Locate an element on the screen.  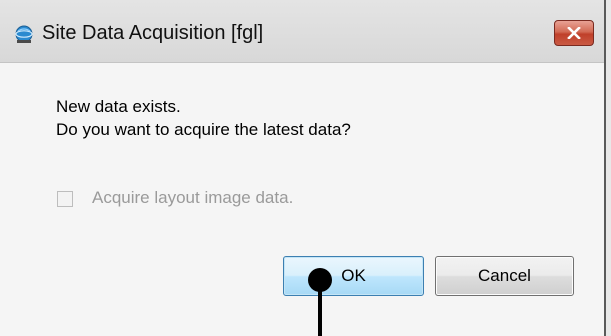
message-line-1: New data exists. is located at coordinates (118, 106).